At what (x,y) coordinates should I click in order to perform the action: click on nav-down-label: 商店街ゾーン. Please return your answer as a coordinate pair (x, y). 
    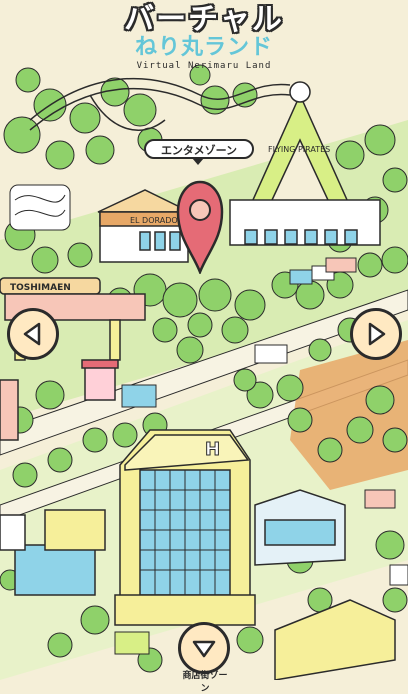
    Looking at the image, I should click on (205, 682).